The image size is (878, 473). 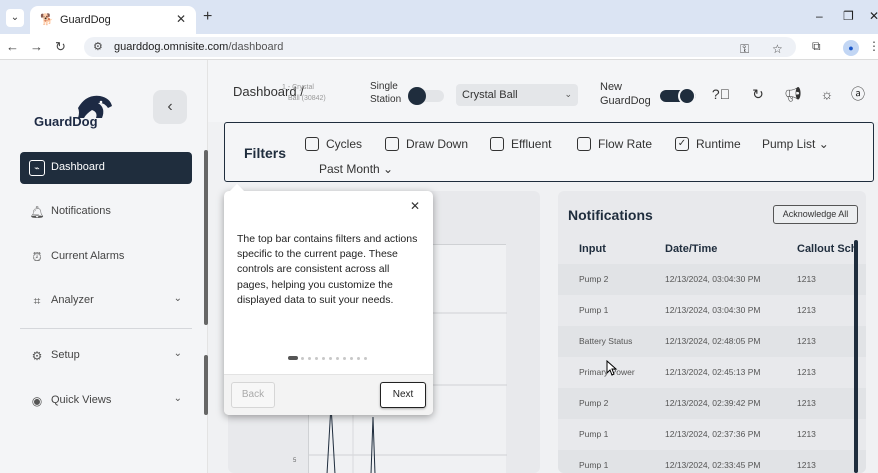 I want to click on table-row: Pump 2 12/13/2024, 03:04:30 PM 1213, so click(x=712, y=279).